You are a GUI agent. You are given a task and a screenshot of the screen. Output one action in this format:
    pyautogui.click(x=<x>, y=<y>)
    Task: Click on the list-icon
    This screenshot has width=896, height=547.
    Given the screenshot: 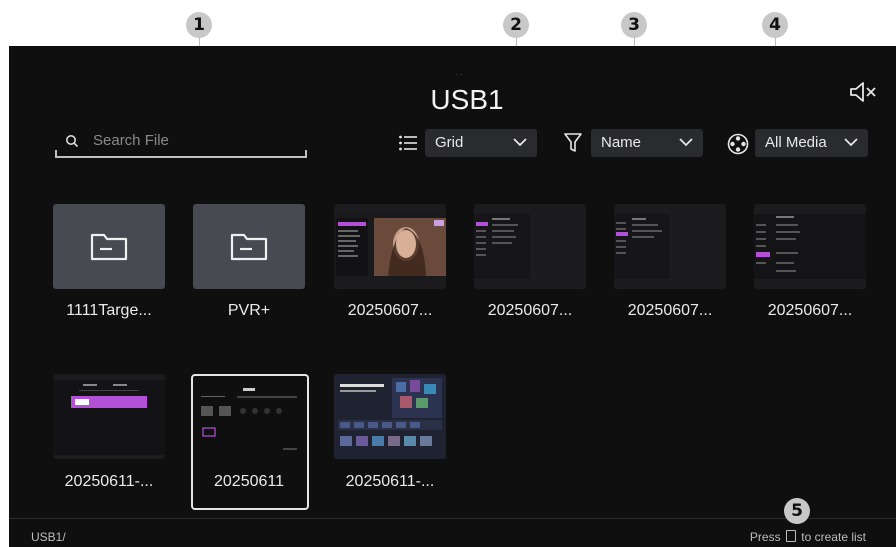 What is the action you would take?
    pyautogui.click(x=408, y=143)
    